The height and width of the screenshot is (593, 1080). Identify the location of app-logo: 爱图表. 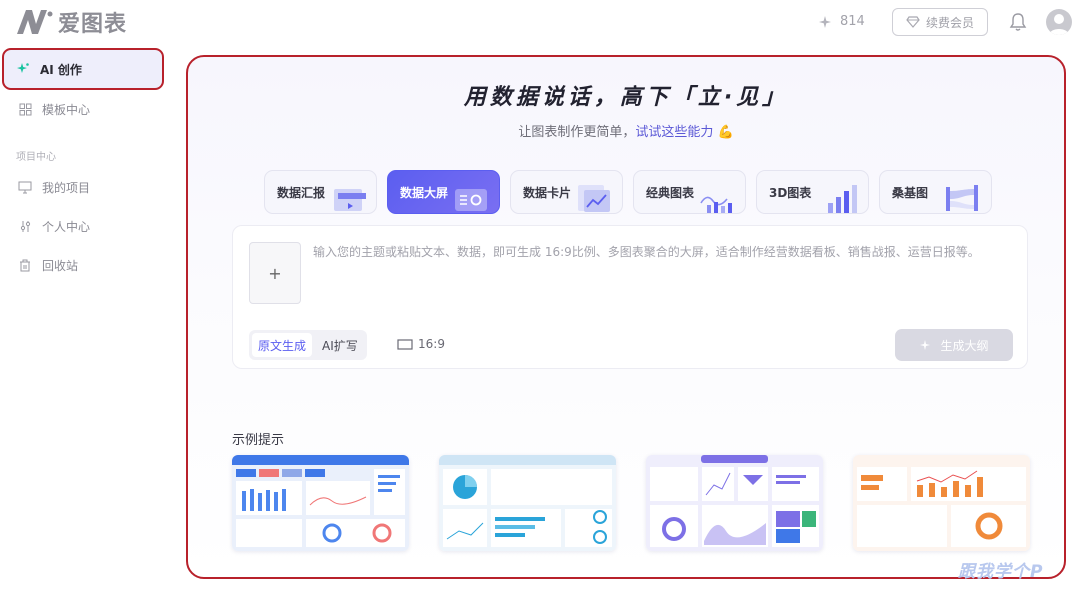
(70, 22).